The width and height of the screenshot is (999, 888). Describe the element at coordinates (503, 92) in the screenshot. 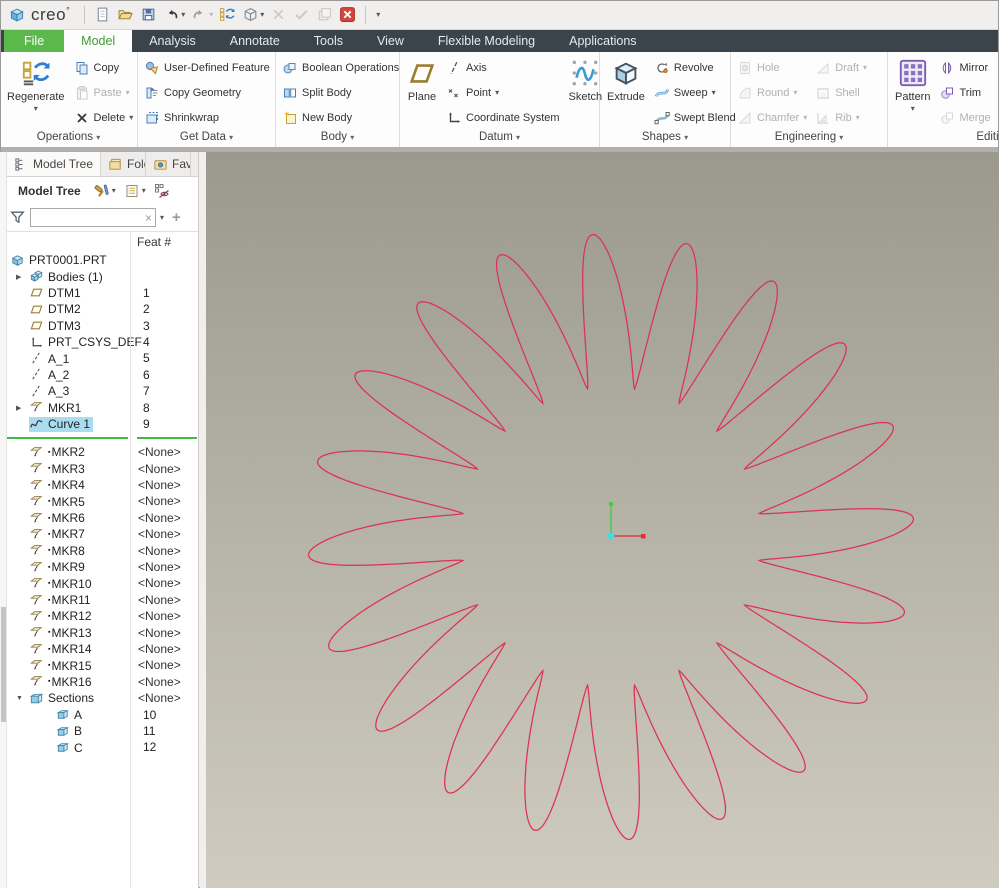

I see `ribbon-button-point: Point ▾` at that location.